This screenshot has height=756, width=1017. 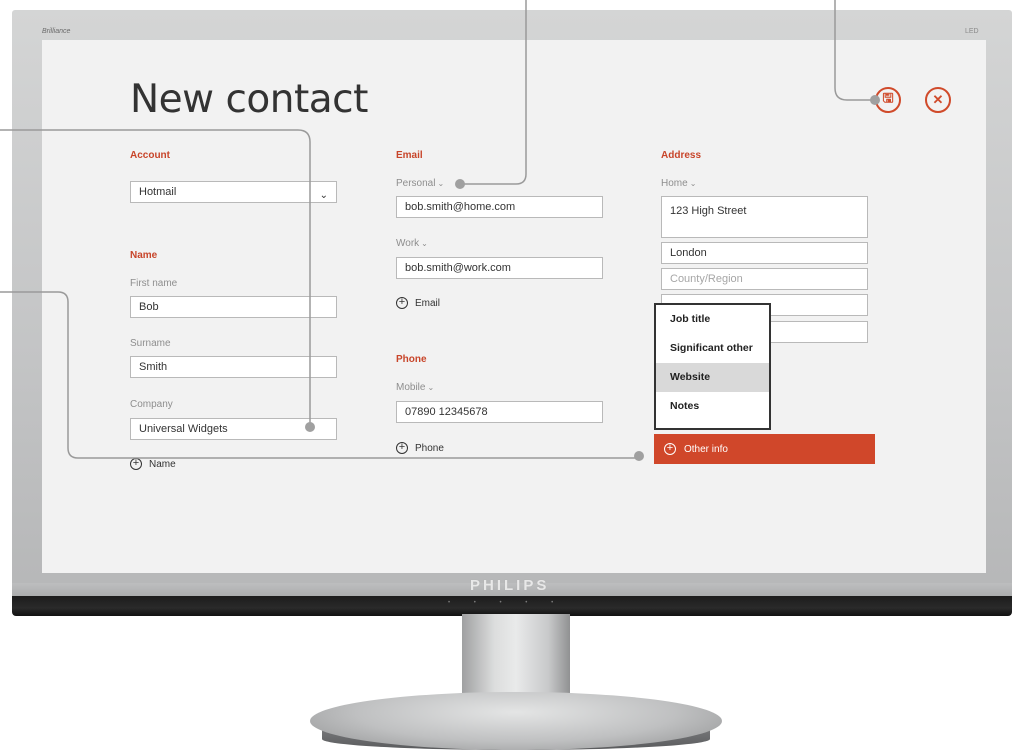 I want to click on add-phone-link: + Phone, so click(x=420, y=448).